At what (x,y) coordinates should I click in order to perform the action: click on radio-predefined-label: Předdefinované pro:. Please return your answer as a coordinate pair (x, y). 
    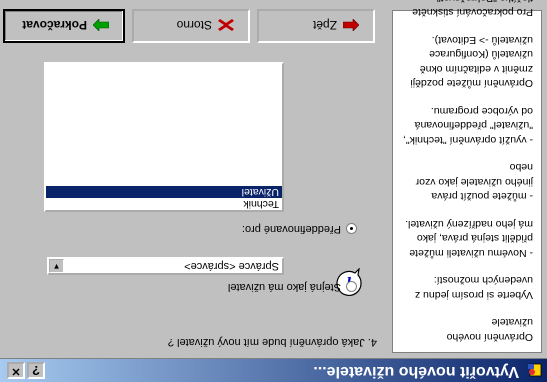
    Looking at the image, I should click on (291, 229).